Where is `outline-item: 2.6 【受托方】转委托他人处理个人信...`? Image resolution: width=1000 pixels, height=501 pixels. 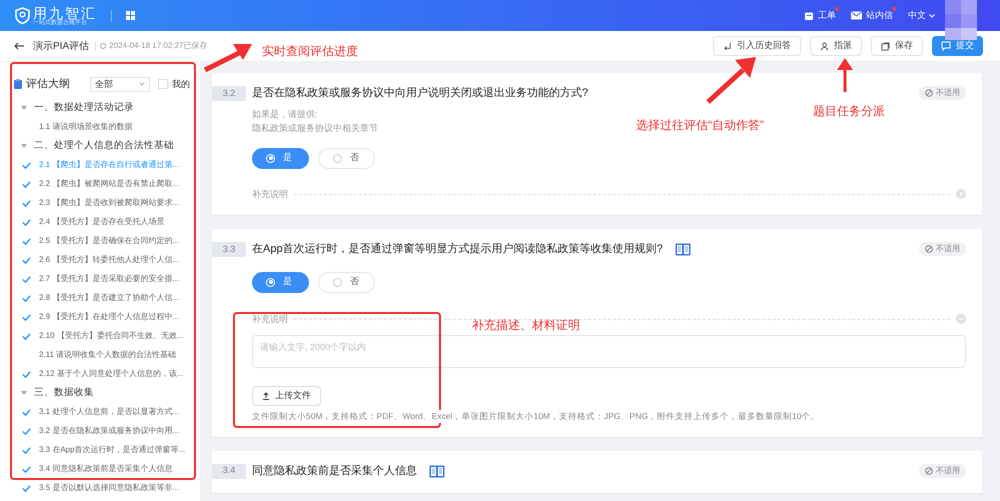 outline-item: 2.6 【受托方】转委托他人处理个人信... is located at coordinates (107, 260).